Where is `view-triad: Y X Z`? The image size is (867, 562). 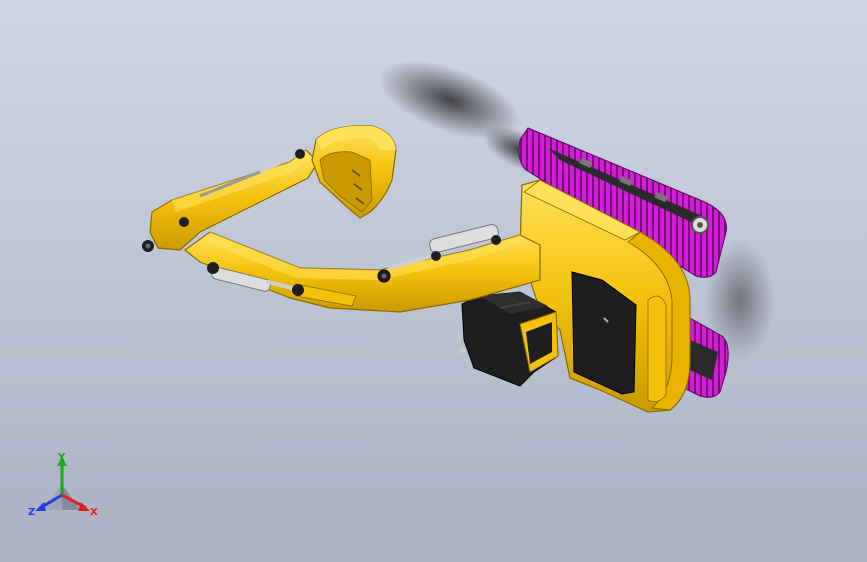
view-triad: Y X Z is located at coordinates (63, 485).